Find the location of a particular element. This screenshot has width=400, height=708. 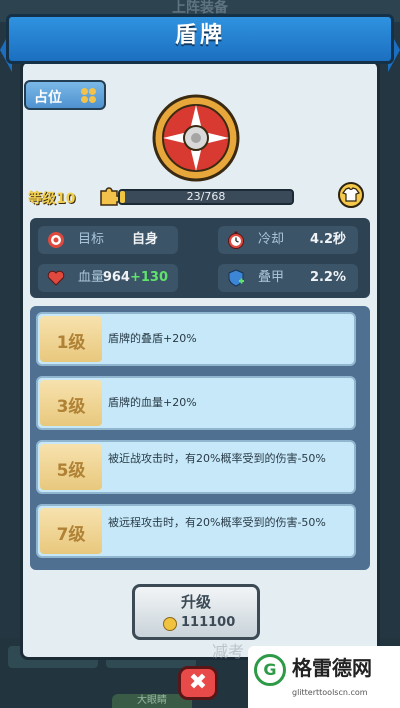

stat-hp-value: 964 is located at coordinates (116, 277).